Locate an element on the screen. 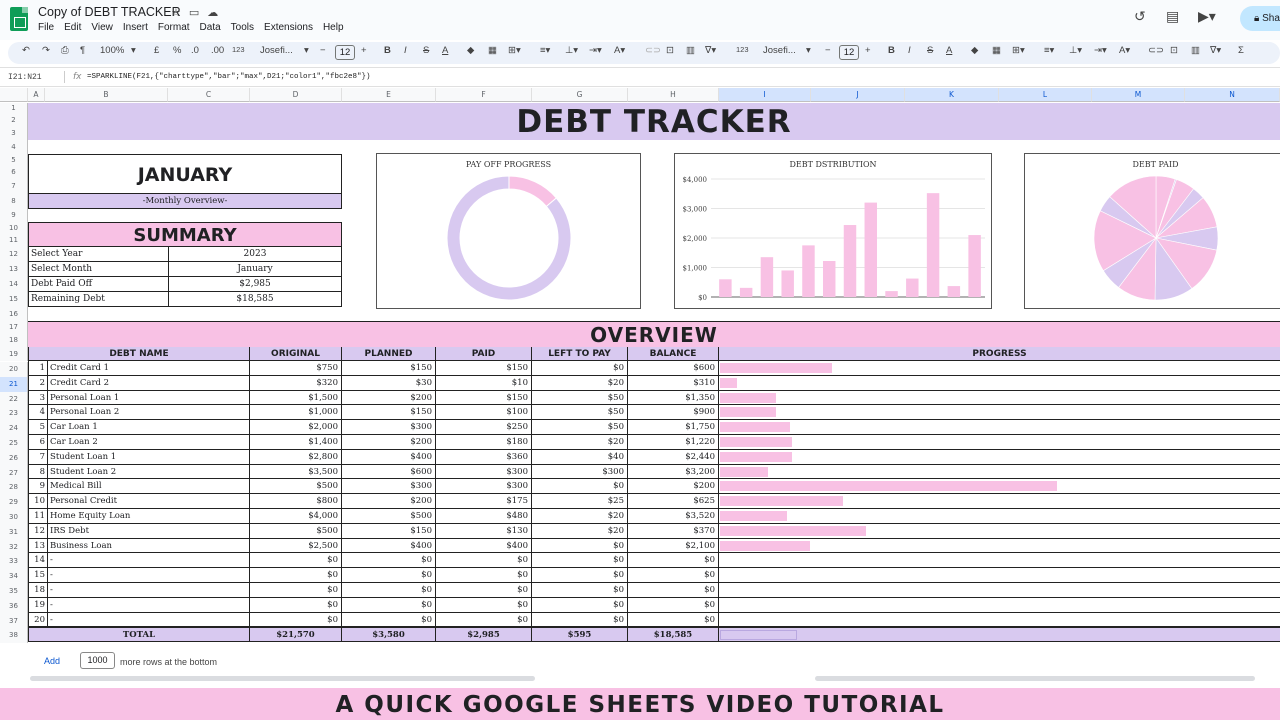  text-wrap-icon: ⇥▾ is located at coordinates (595, 50).